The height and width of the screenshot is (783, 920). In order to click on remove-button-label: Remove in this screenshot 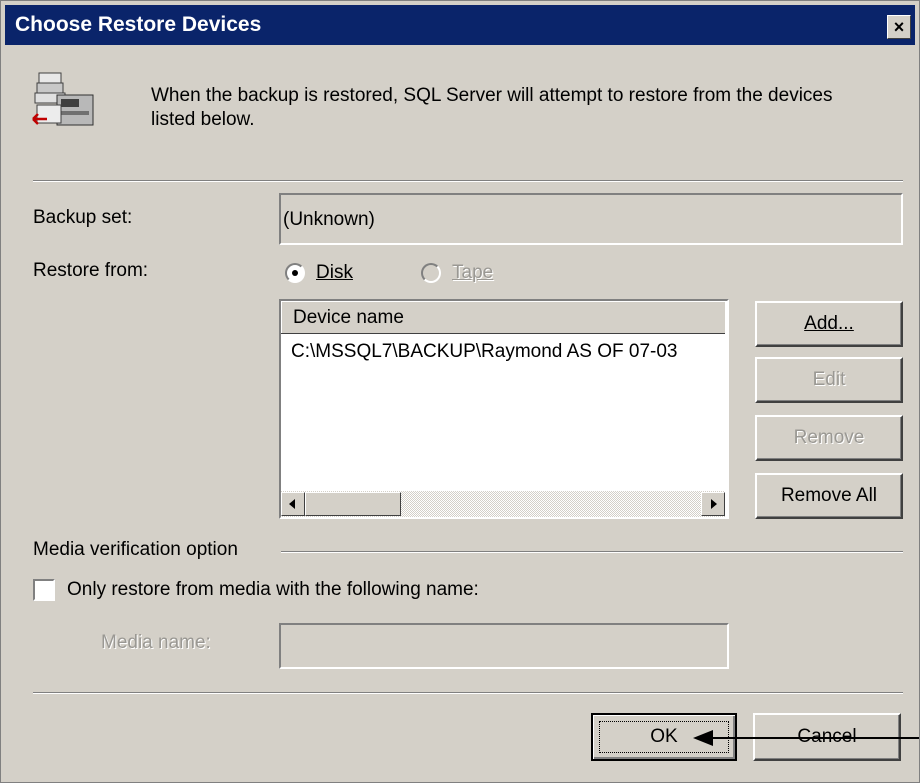, I will do `click(829, 437)`.